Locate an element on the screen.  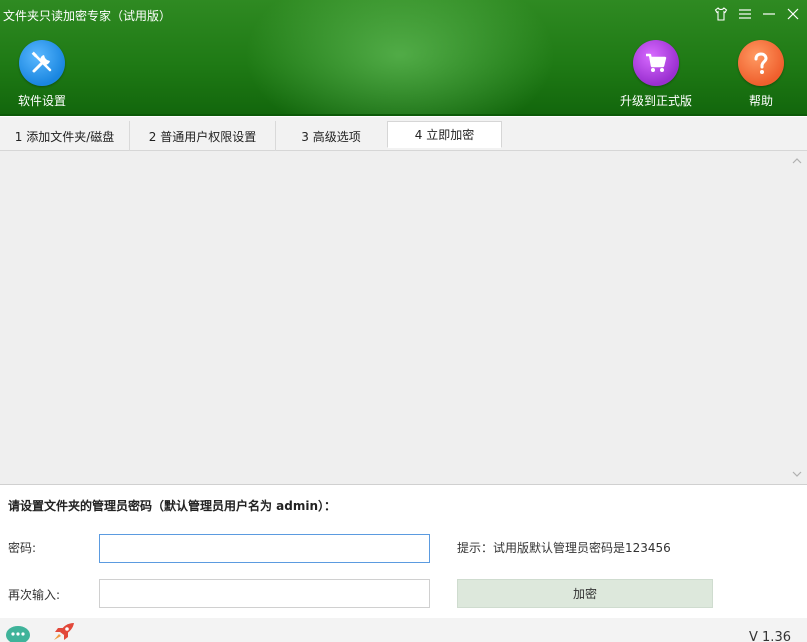
tab-bar: 1 添加文件夹/磁盘 2 普通用户权限设置 3 高级选项 4 立即加密 is located at coordinates (403, 134).